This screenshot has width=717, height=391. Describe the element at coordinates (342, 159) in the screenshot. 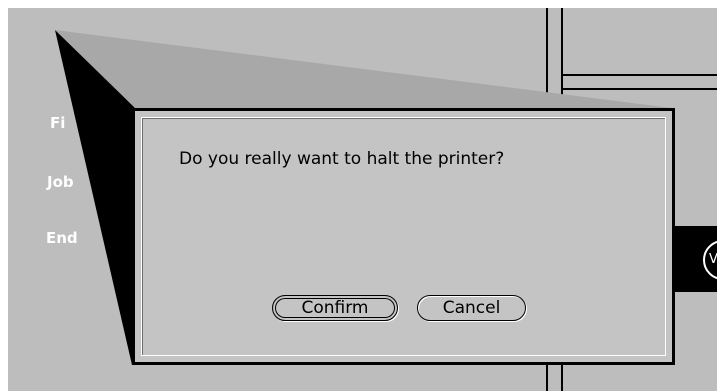

I see `dialog-message: Do you really want to halt the printer?` at that location.